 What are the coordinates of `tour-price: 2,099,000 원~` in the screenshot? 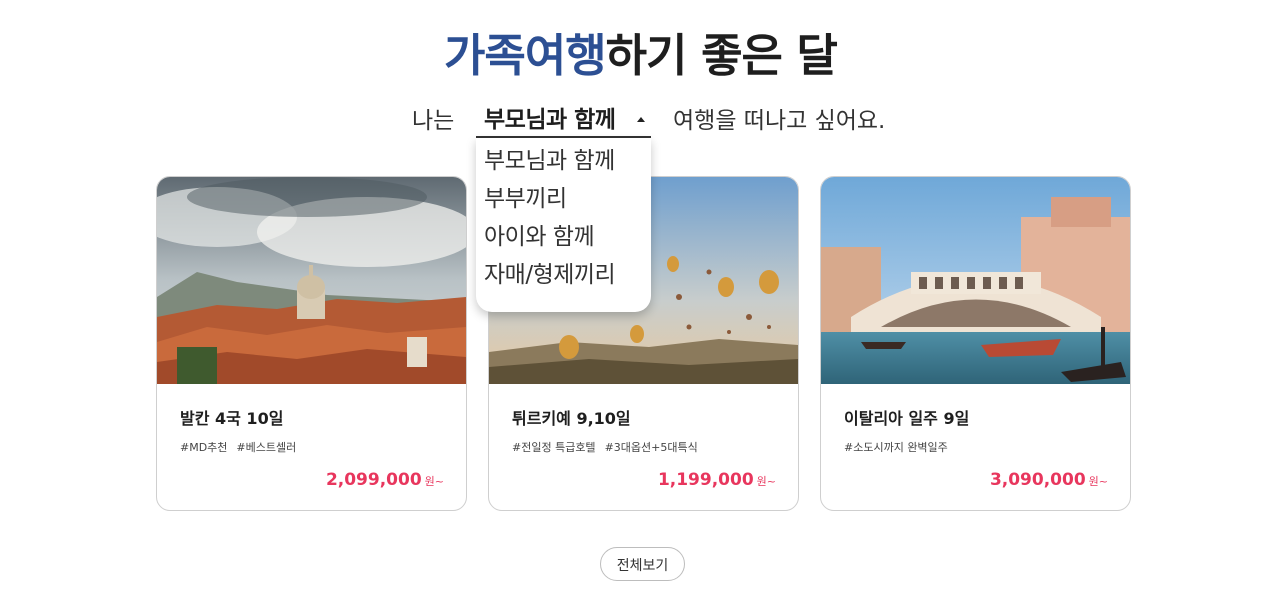 It's located at (385, 480).